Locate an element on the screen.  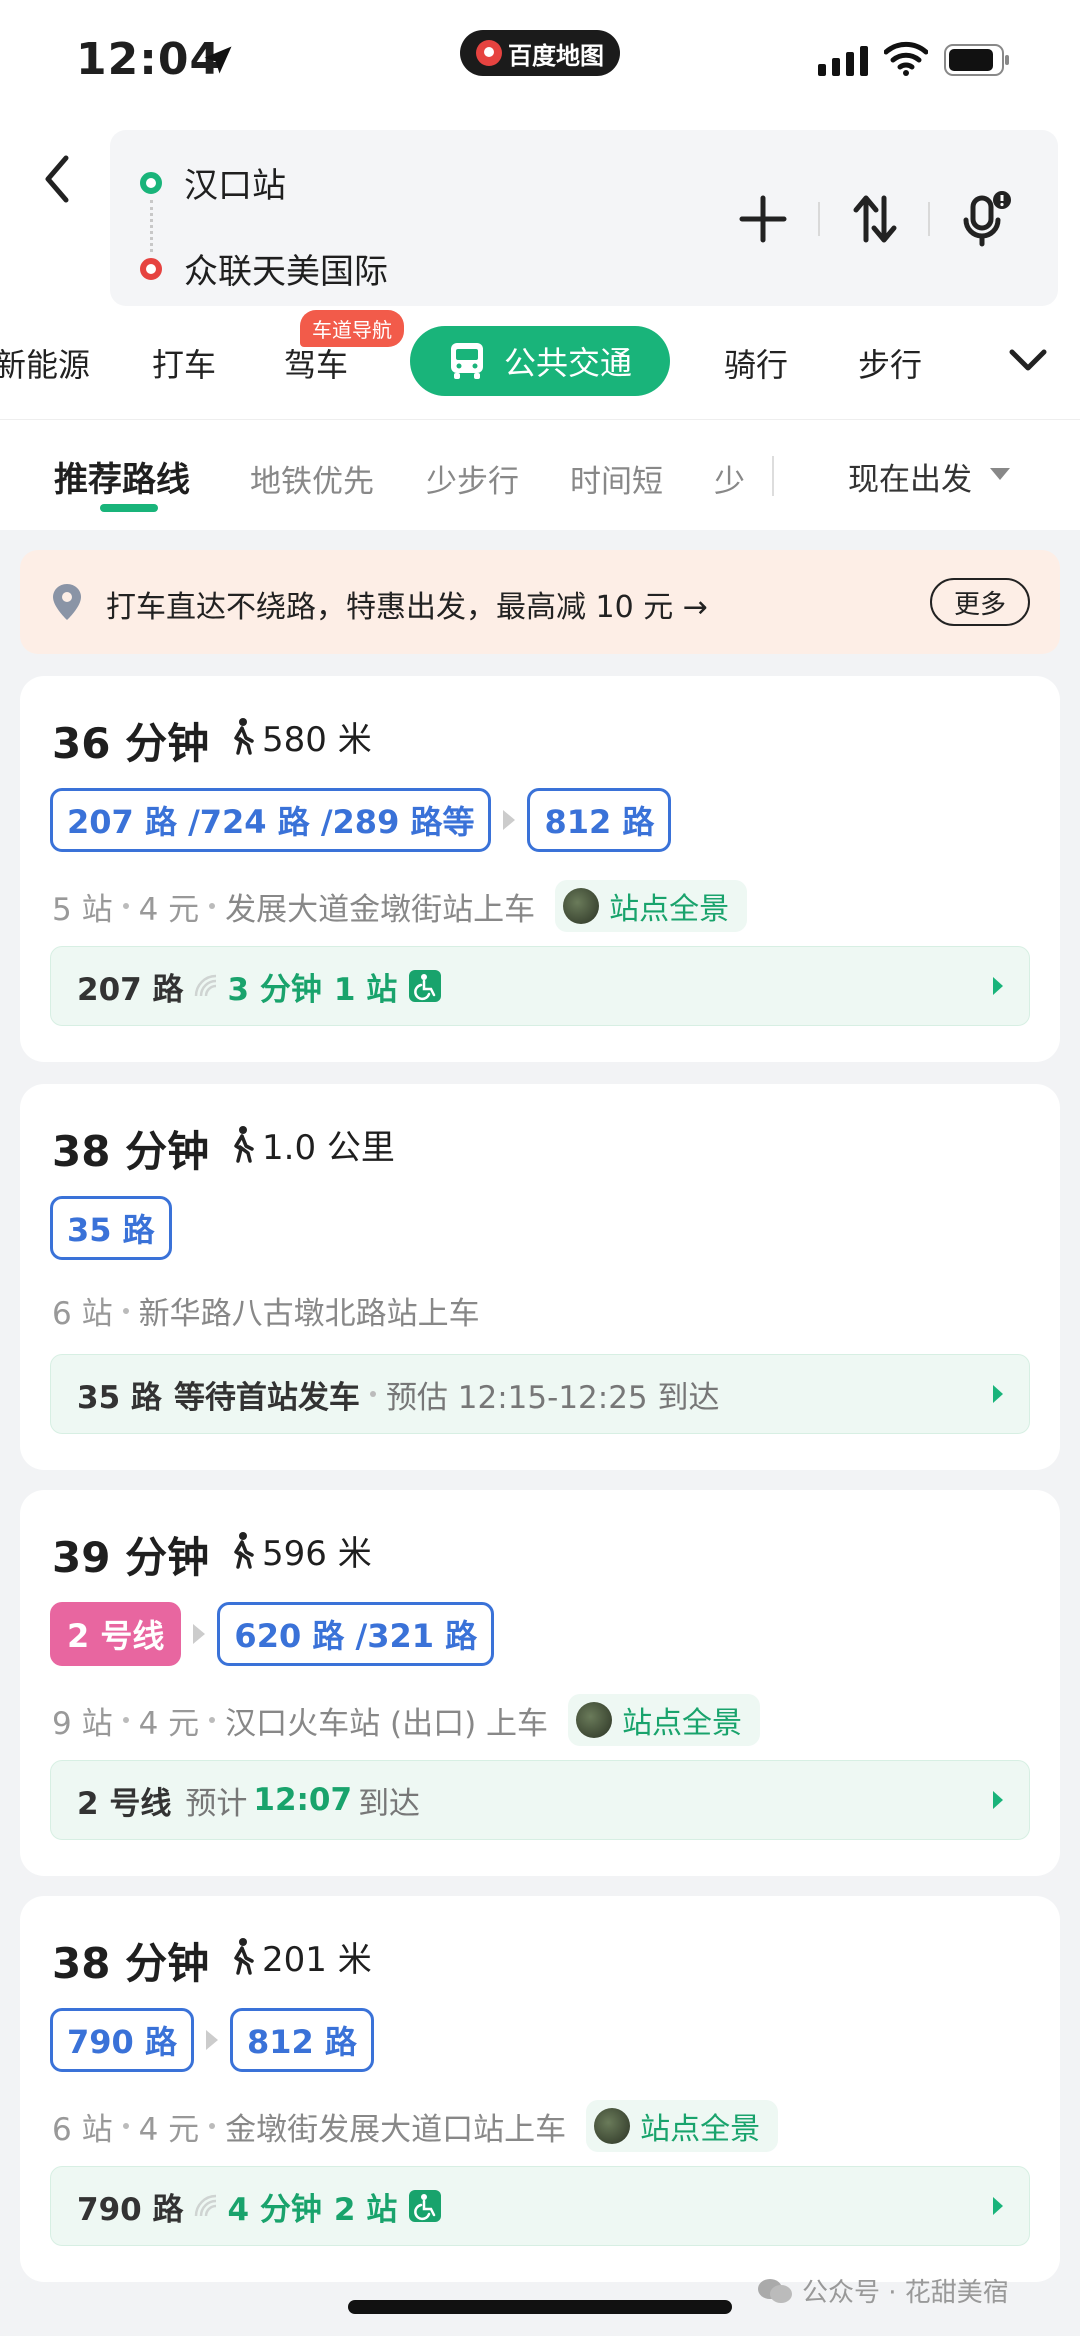
route-info: 9 站 4 元 汉口火车站 (出口) 上车 站点全景 is located at coordinates (406, 1720).